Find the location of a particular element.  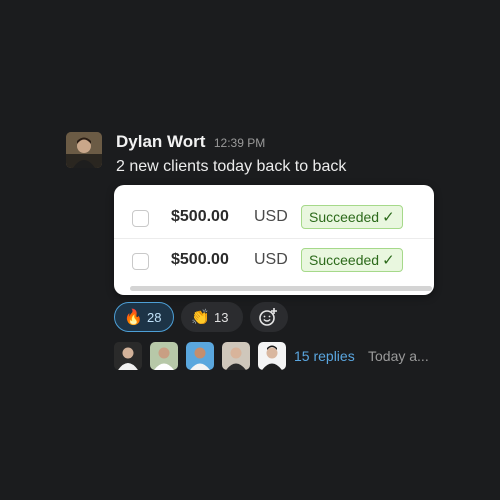

message-header: Dylan Wort 12:39 PM is located at coordinates (190, 142).